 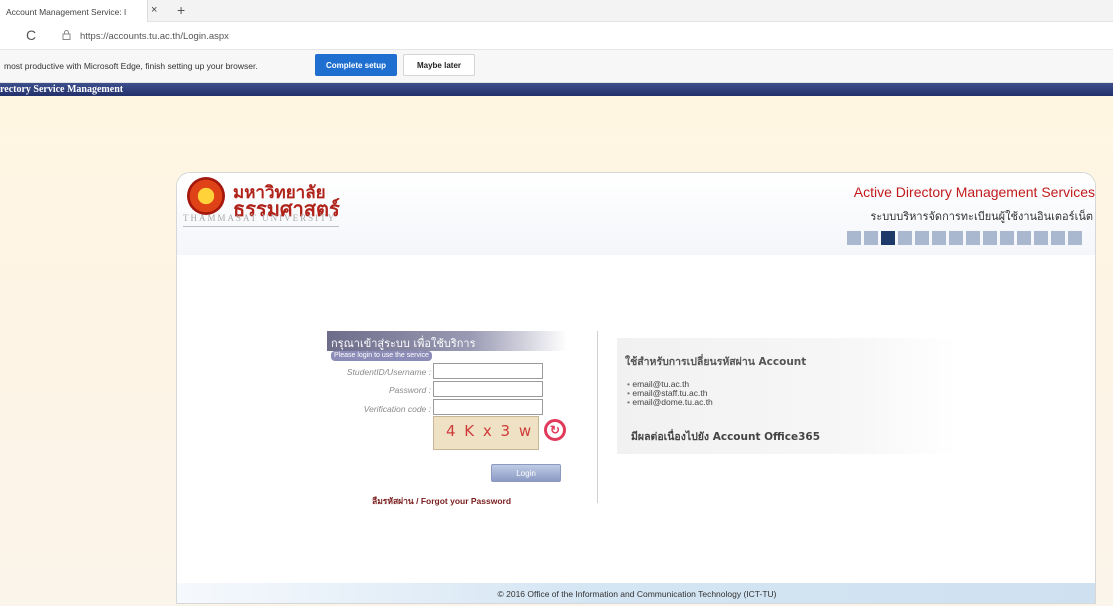 I want to click on tab-title: Account Management Service: l, so click(x=66, y=12).